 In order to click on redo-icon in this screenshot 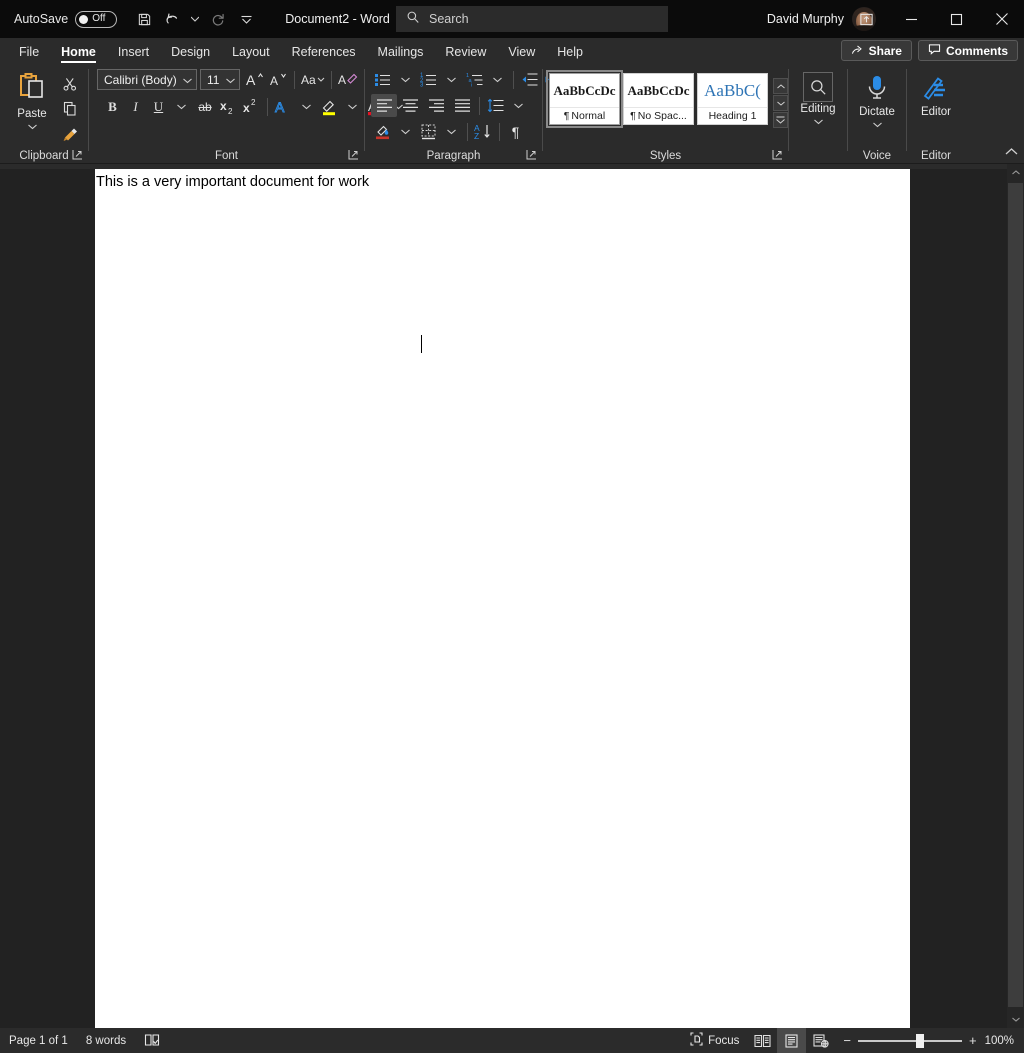, I will do `click(218, 19)`.